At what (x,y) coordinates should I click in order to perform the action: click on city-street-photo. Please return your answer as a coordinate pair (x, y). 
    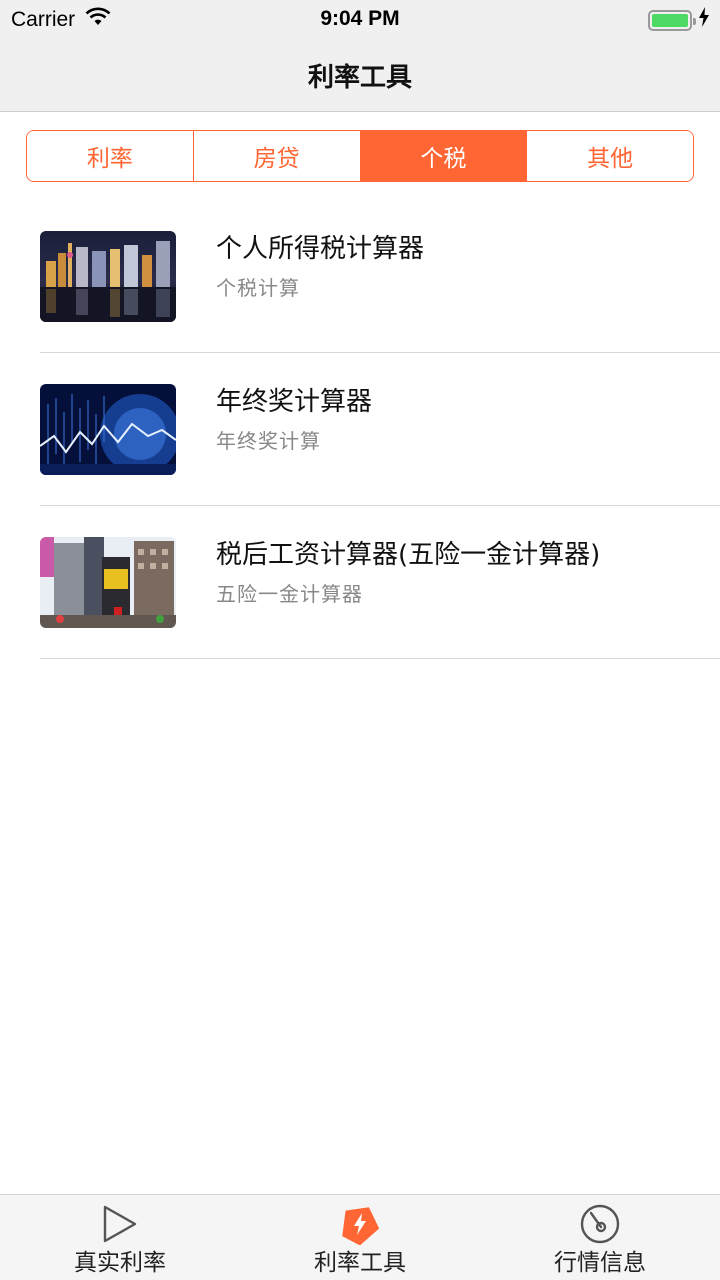
    Looking at the image, I should click on (108, 582).